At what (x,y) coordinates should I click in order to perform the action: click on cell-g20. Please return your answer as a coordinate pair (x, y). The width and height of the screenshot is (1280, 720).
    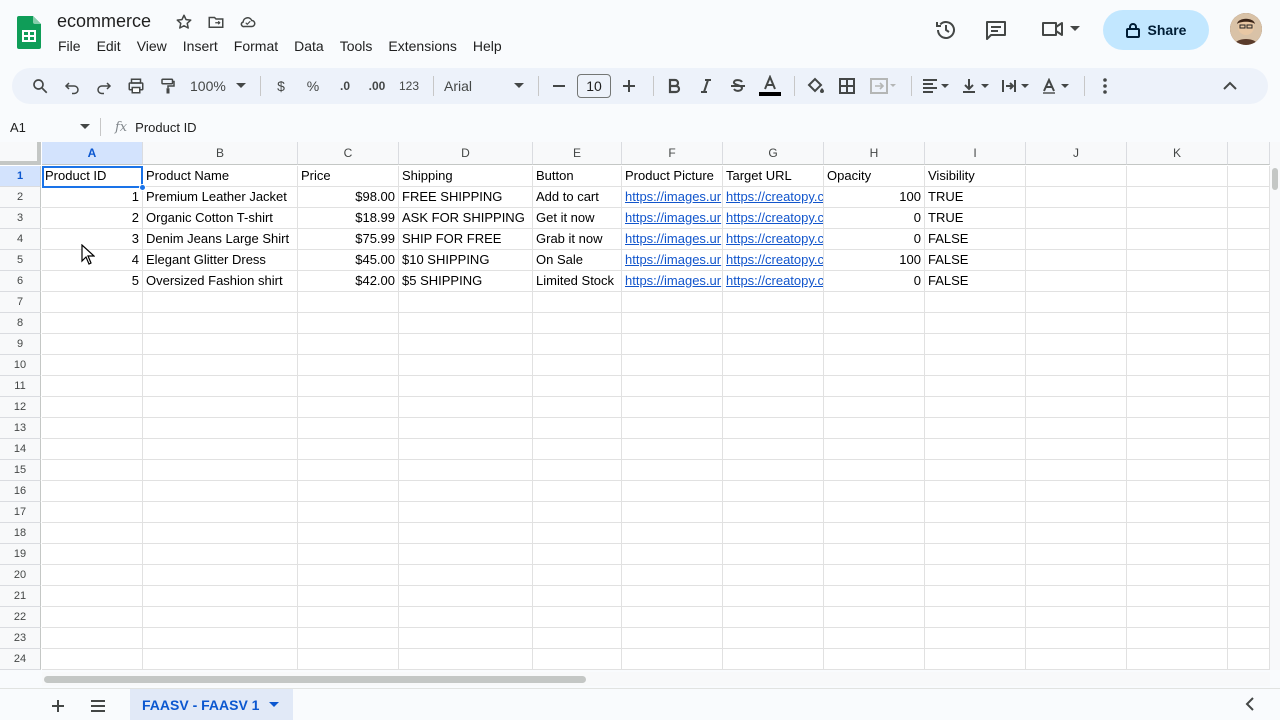
    Looking at the image, I should click on (773, 575).